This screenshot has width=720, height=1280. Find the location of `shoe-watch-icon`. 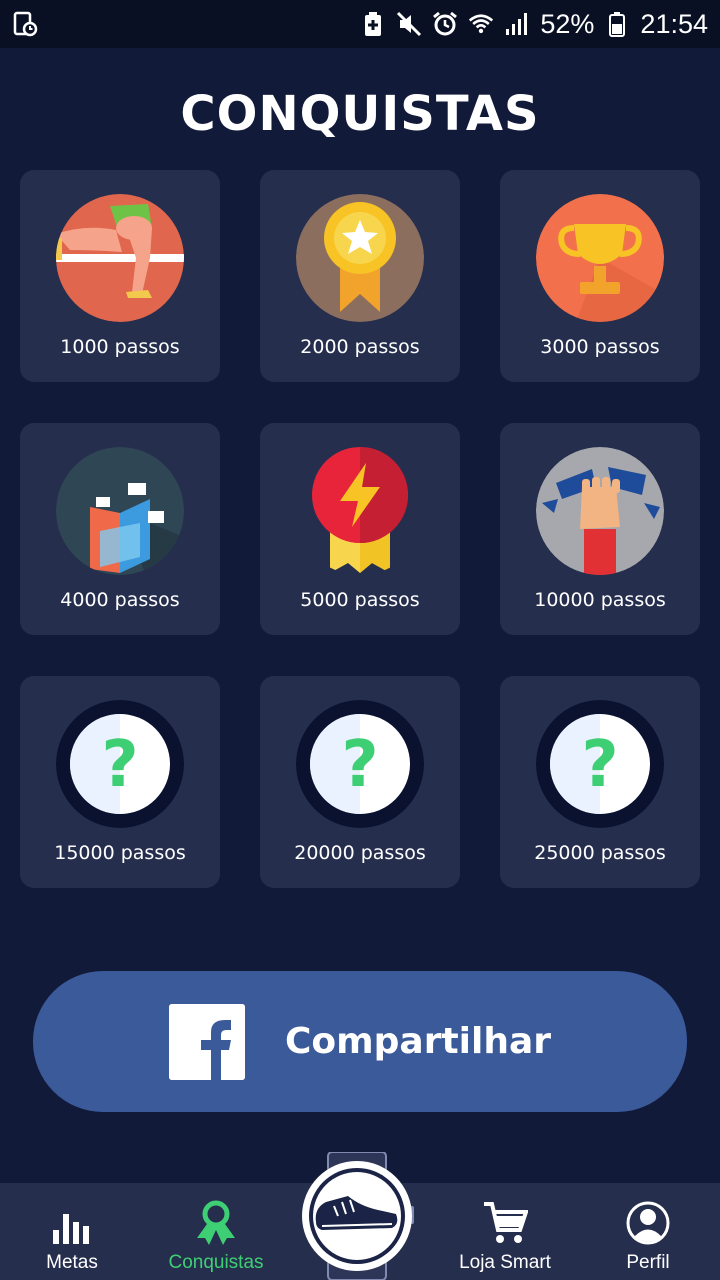

shoe-watch-icon is located at coordinates (358, 1215).